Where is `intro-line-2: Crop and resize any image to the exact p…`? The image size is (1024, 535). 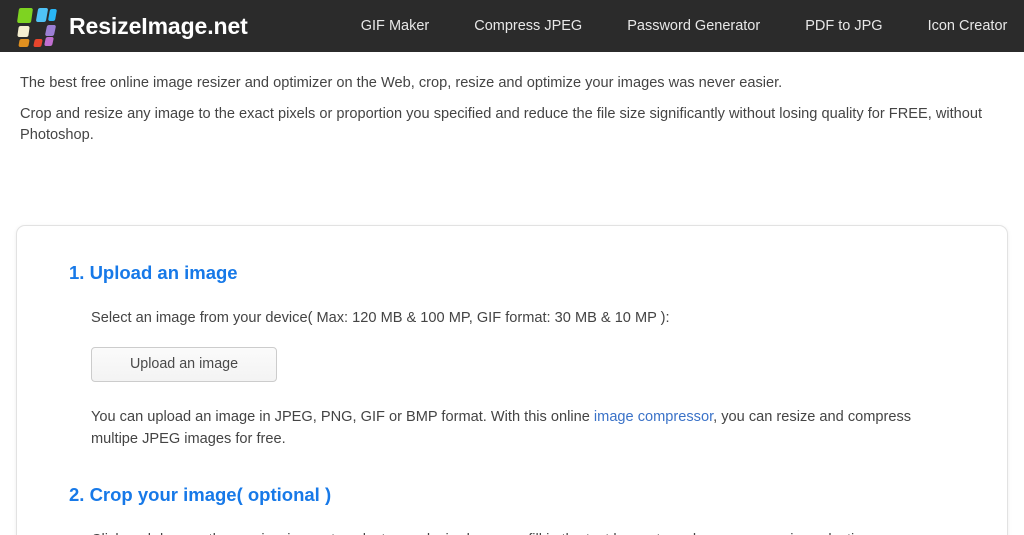
intro-line-2: Crop and resize any image to the exact p… is located at coordinates (501, 125).